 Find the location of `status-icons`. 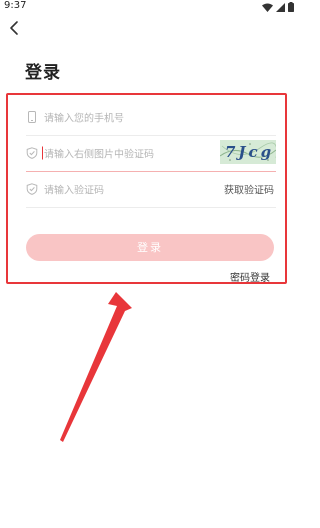

status-icons is located at coordinates (278, 7).